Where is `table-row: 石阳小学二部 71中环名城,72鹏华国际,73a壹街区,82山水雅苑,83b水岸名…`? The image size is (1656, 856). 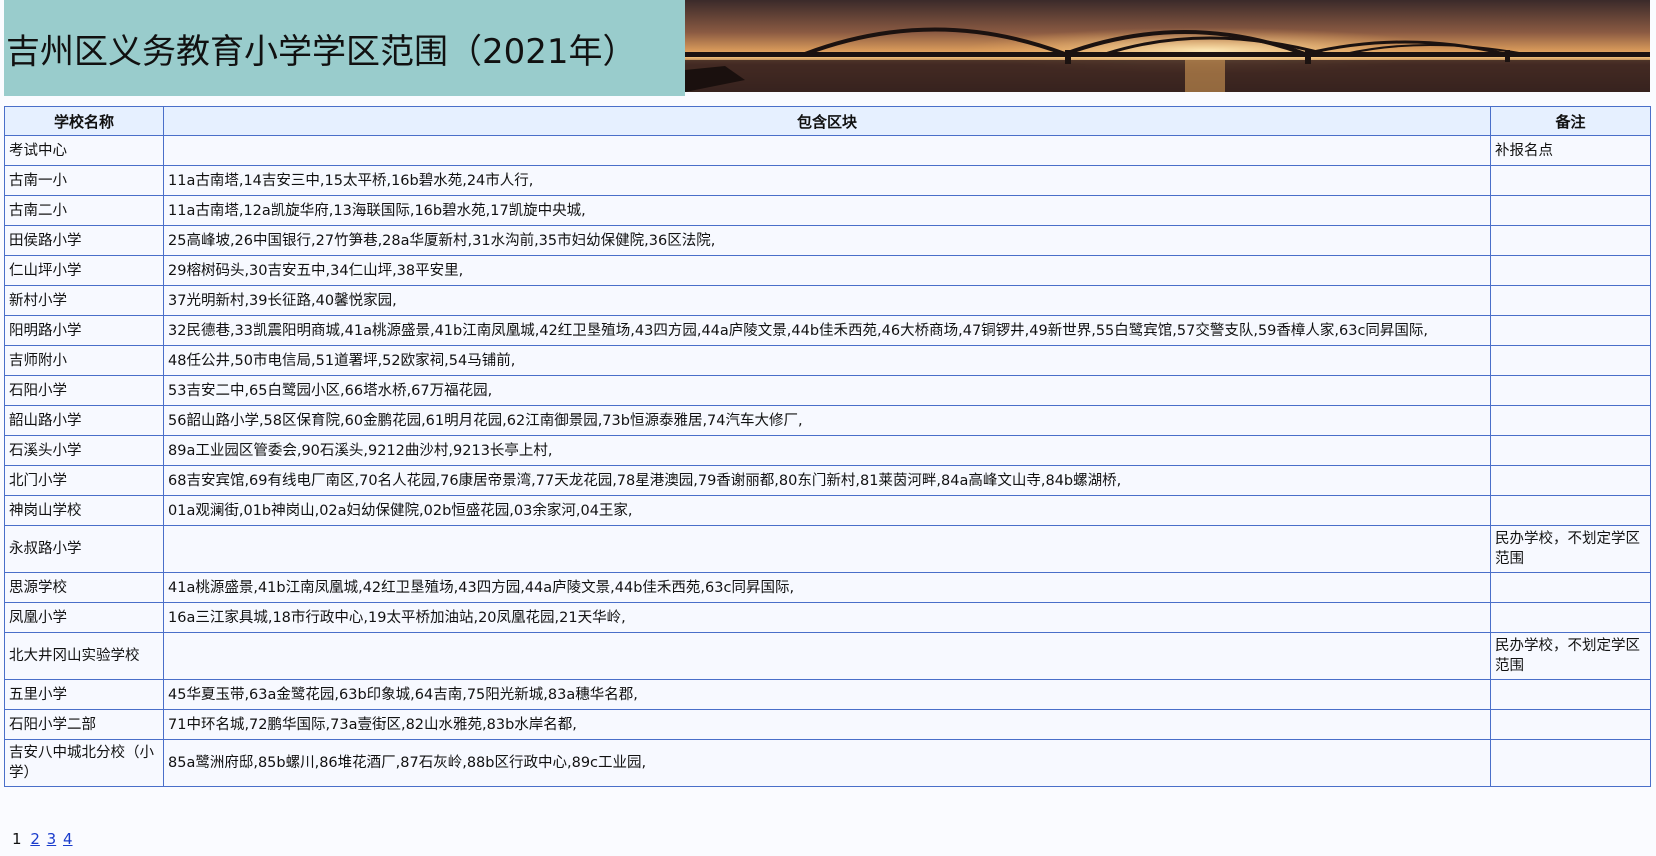 table-row: 石阳小学二部 71中环名城,72鹏华国际,73a壹街区,82山水雅苑,83b水岸名… is located at coordinates (827, 724).